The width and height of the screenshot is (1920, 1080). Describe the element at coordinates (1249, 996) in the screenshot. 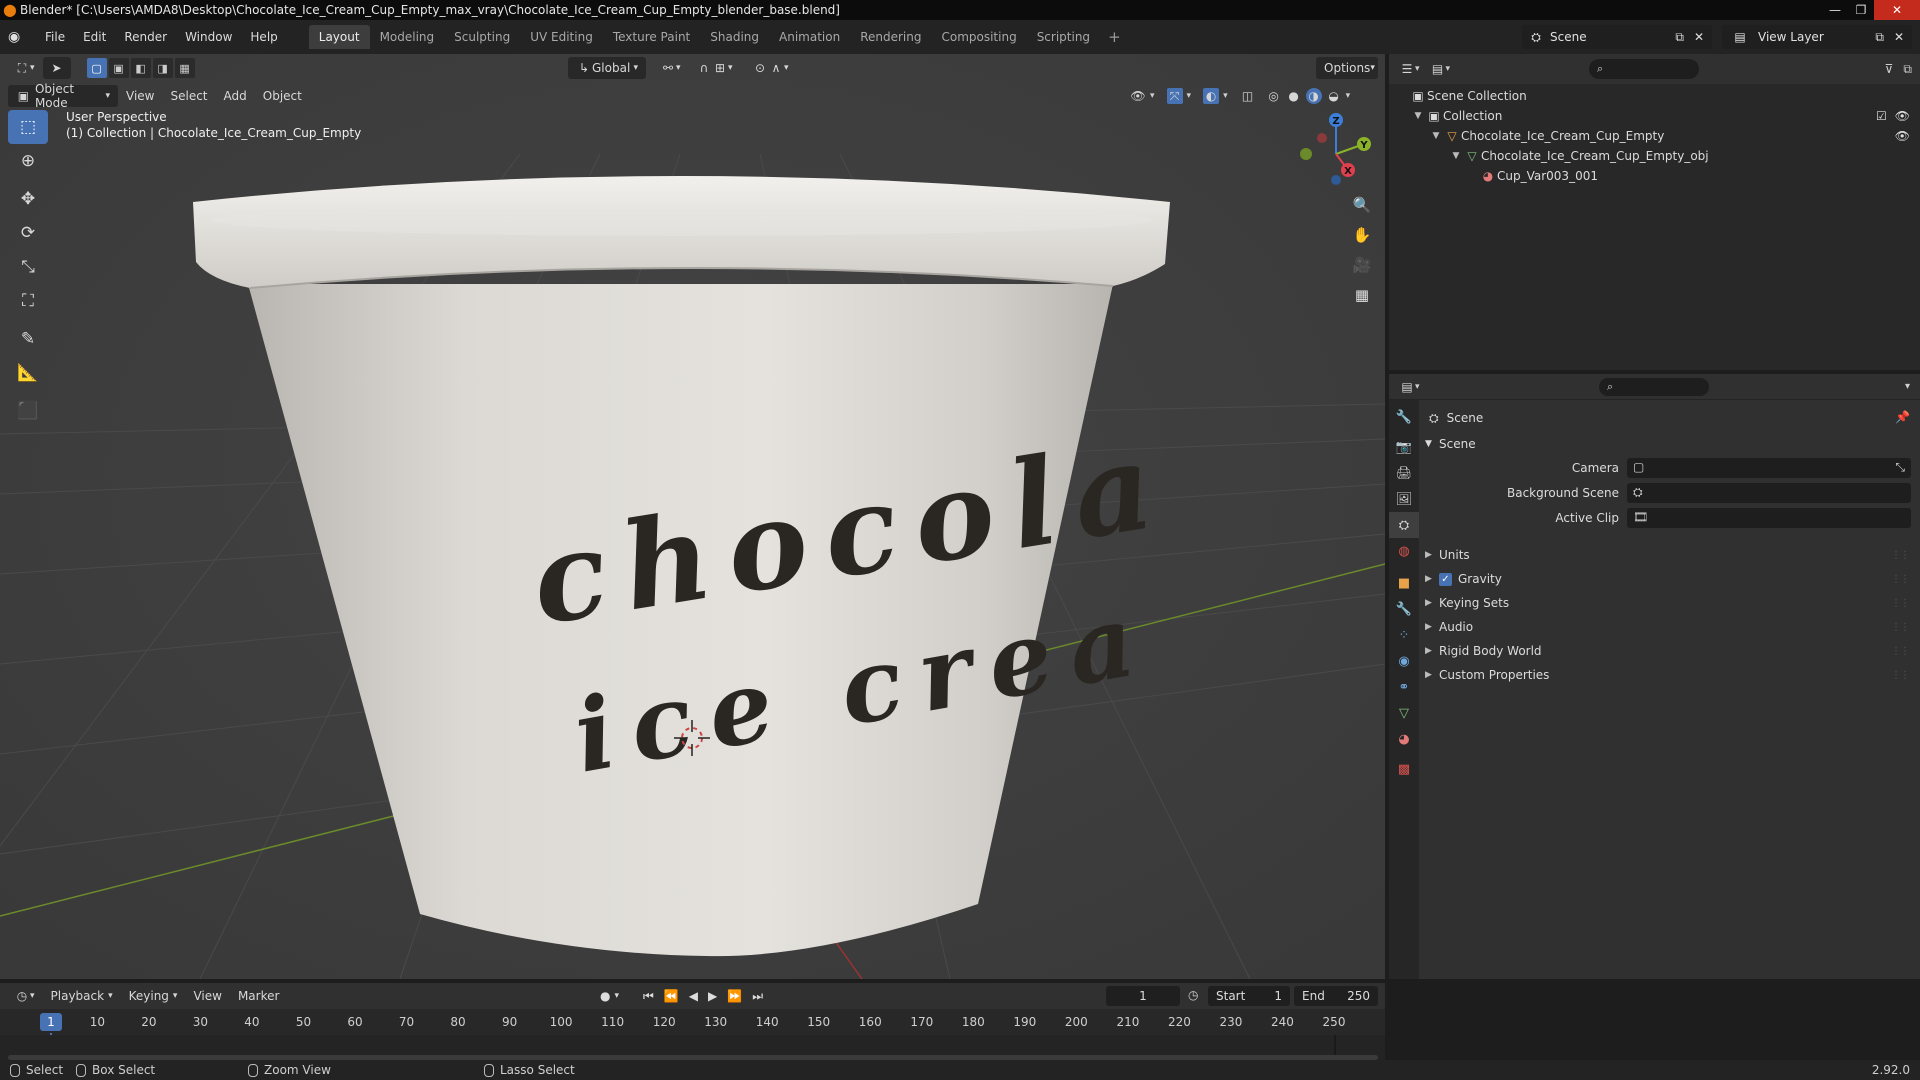

I see `start-frame-field: Start 1` at that location.